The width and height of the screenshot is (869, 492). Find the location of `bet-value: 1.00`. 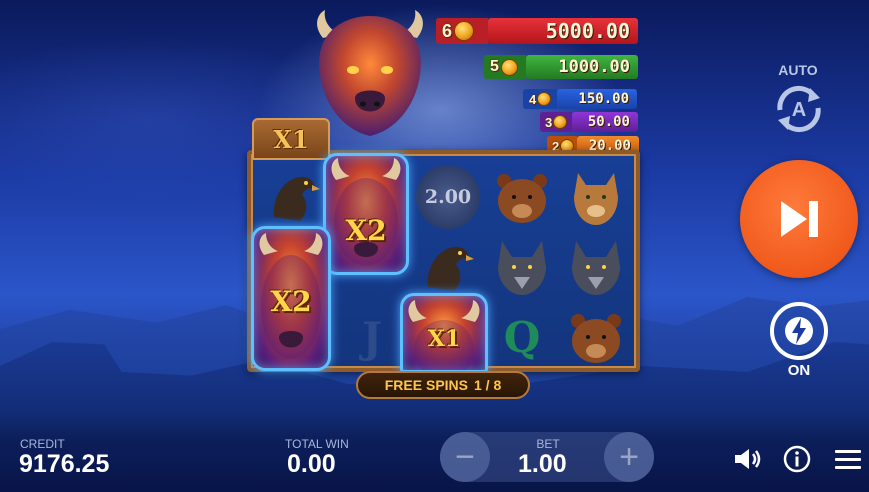

bet-value: 1.00 is located at coordinates (542, 464).